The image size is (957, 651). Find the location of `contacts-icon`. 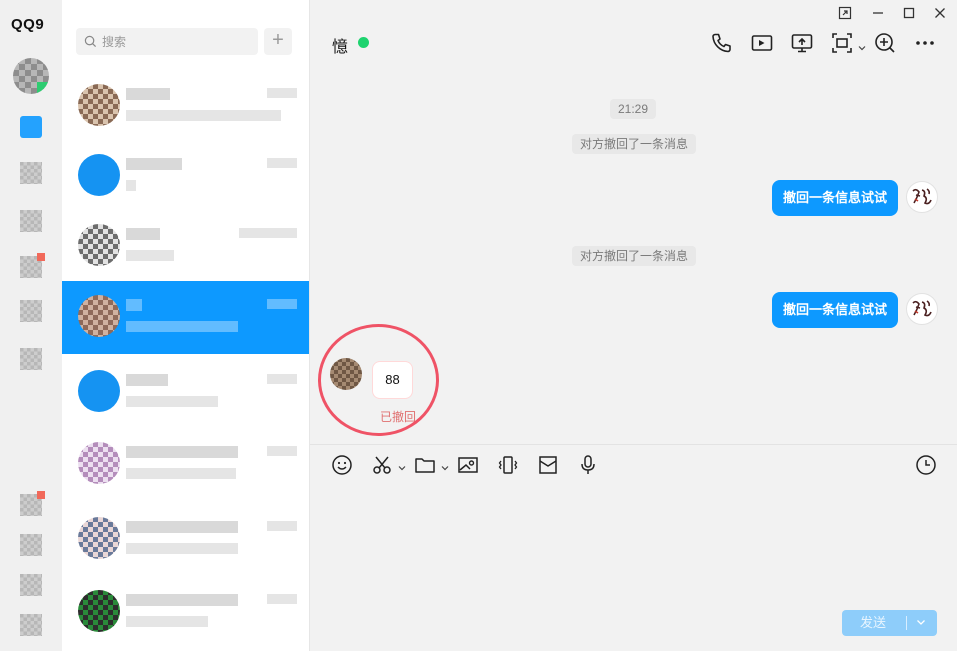

contacts-icon is located at coordinates (31, 173).